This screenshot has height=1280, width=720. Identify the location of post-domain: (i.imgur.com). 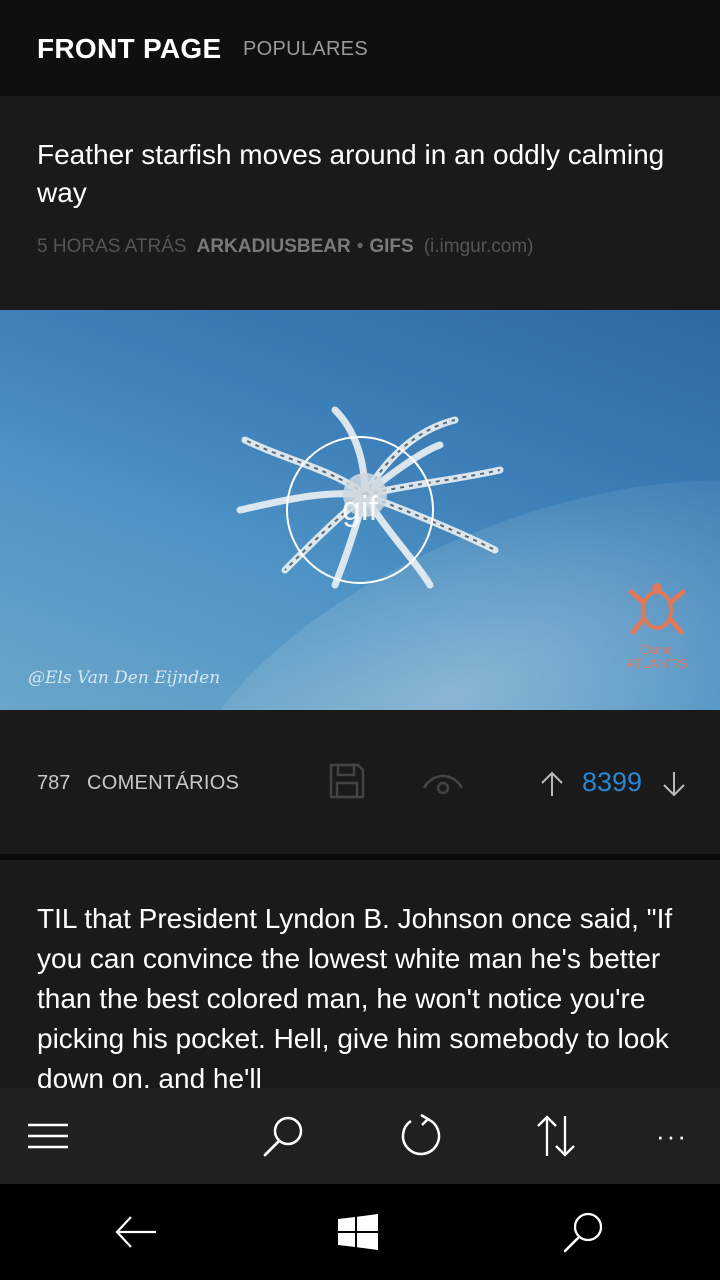
(478, 246).